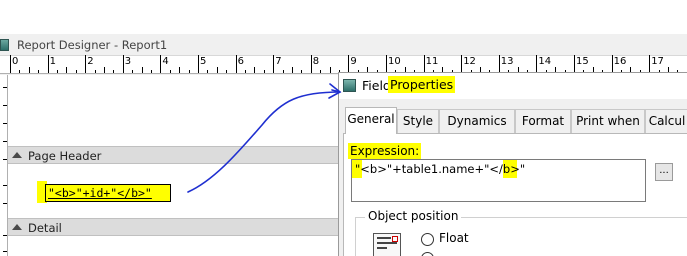 The image size is (687, 256). I want to click on ruler-number: 5, so click(203, 61).